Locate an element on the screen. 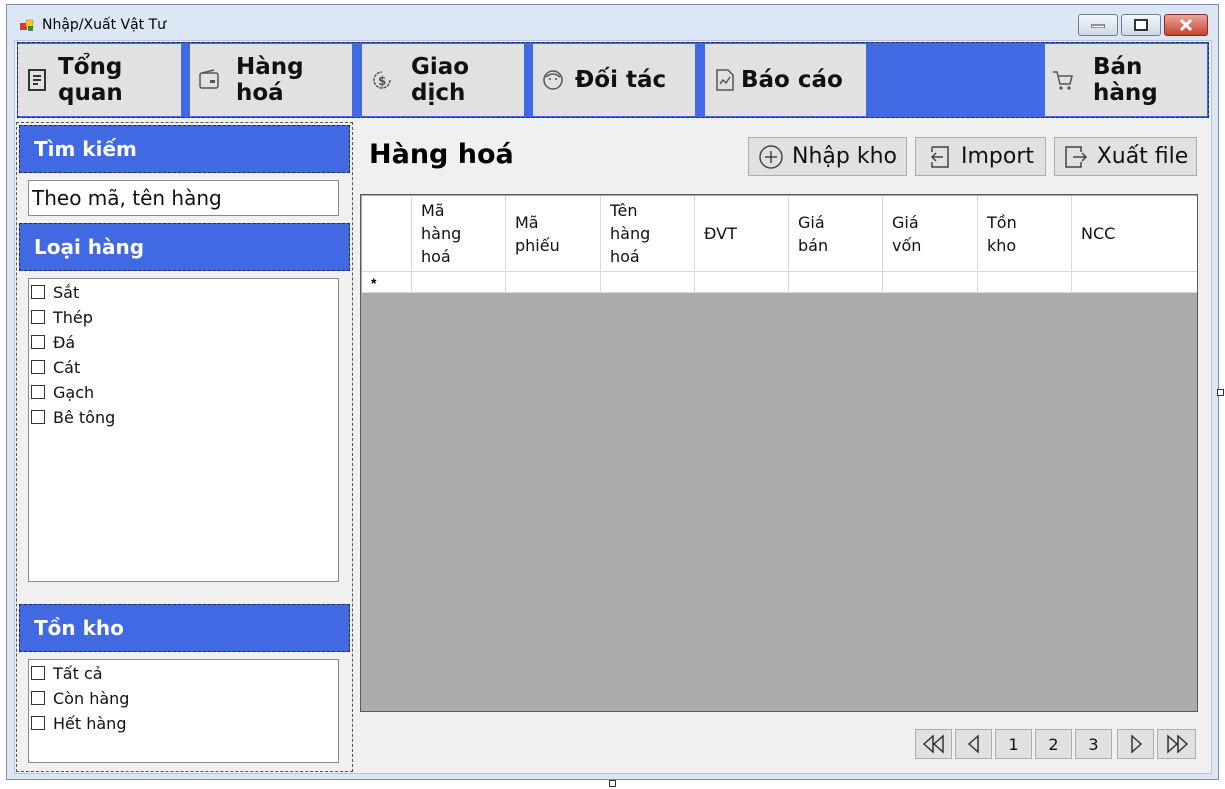 The width and height of the screenshot is (1225, 789). close-button is located at coordinates (1186, 25).